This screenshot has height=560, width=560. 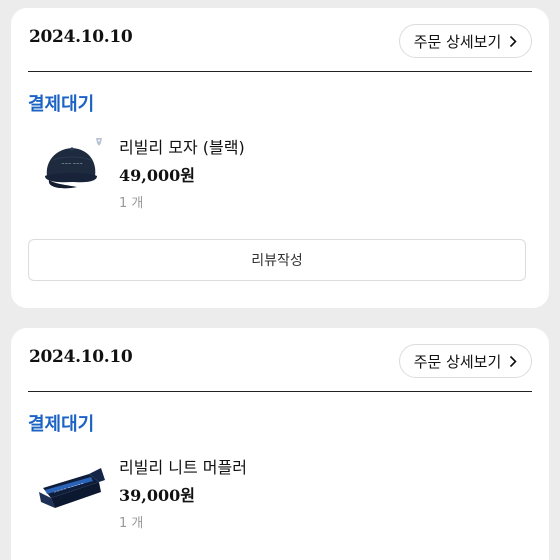 What do you see at coordinates (99, 140) in the screenshot?
I see `tag-icon` at bounding box center [99, 140].